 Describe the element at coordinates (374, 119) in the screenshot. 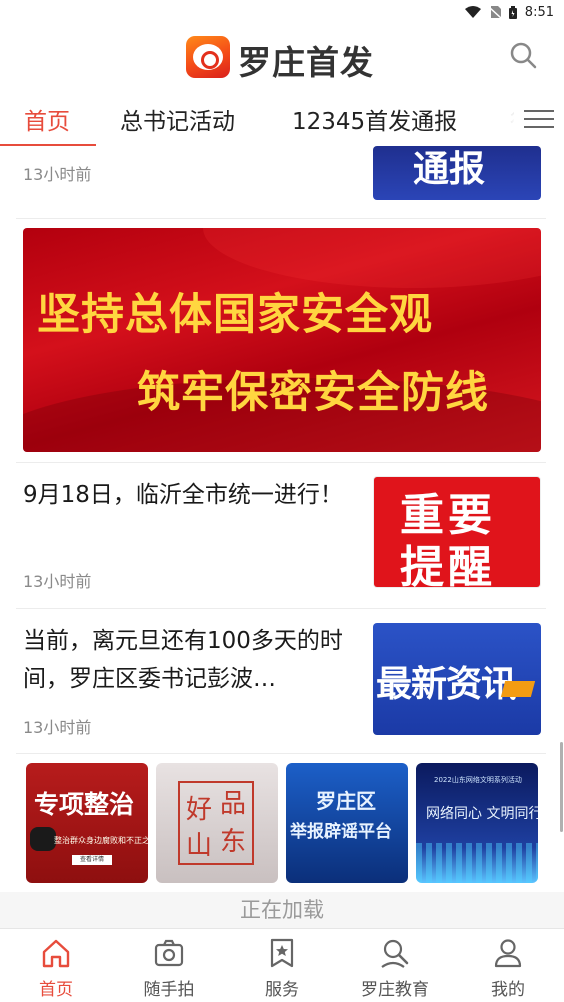

I see `tab-12345-report: 12345首发通报` at that location.